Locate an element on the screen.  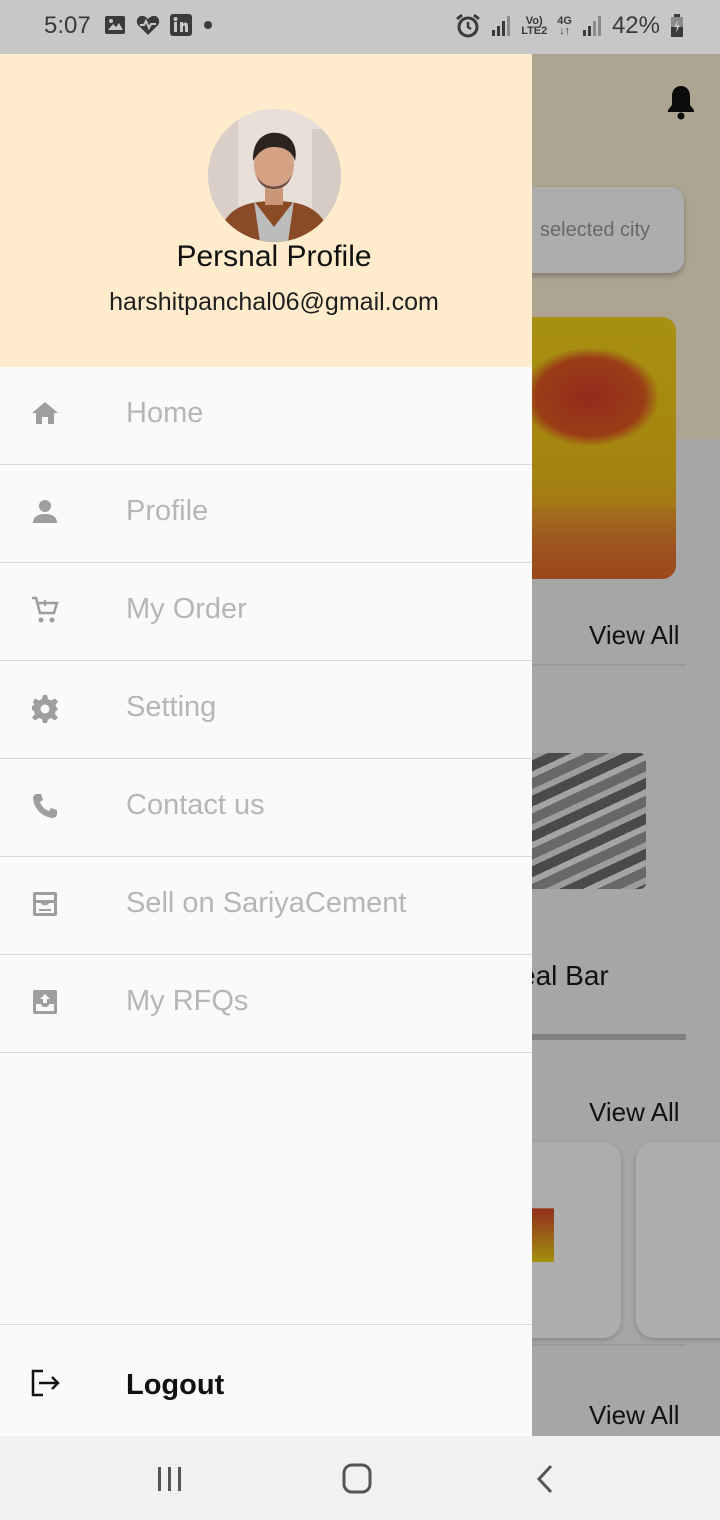
phone-icon is located at coordinates (45, 806).